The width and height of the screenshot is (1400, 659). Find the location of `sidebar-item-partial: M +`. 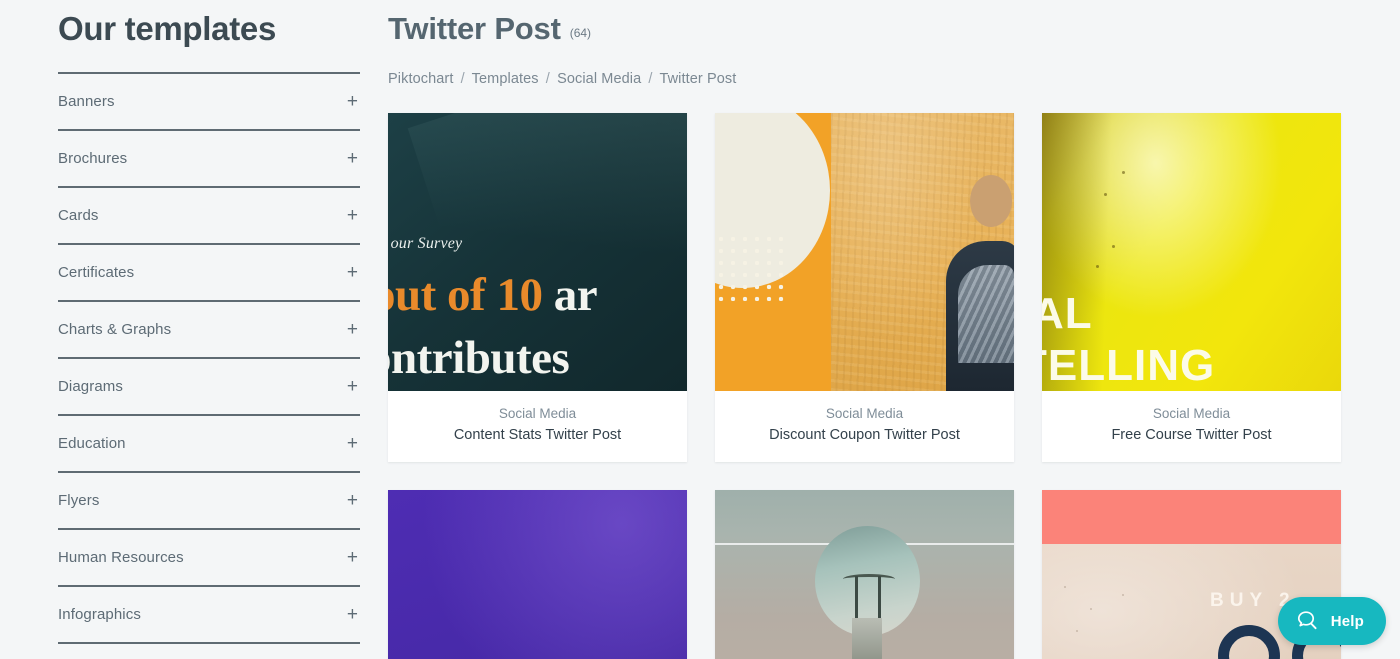

sidebar-item-partial: M + is located at coordinates (209, 651).